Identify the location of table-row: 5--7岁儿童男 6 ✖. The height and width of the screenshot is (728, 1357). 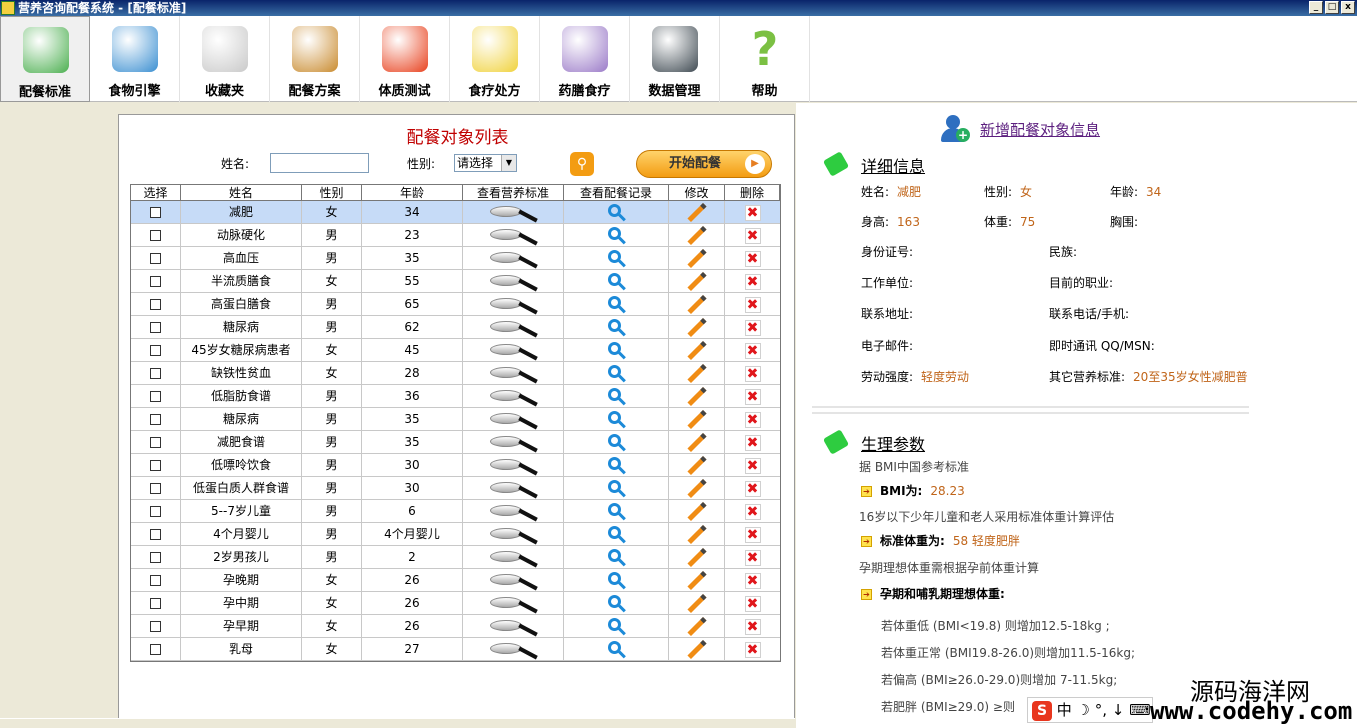
(455, 511).